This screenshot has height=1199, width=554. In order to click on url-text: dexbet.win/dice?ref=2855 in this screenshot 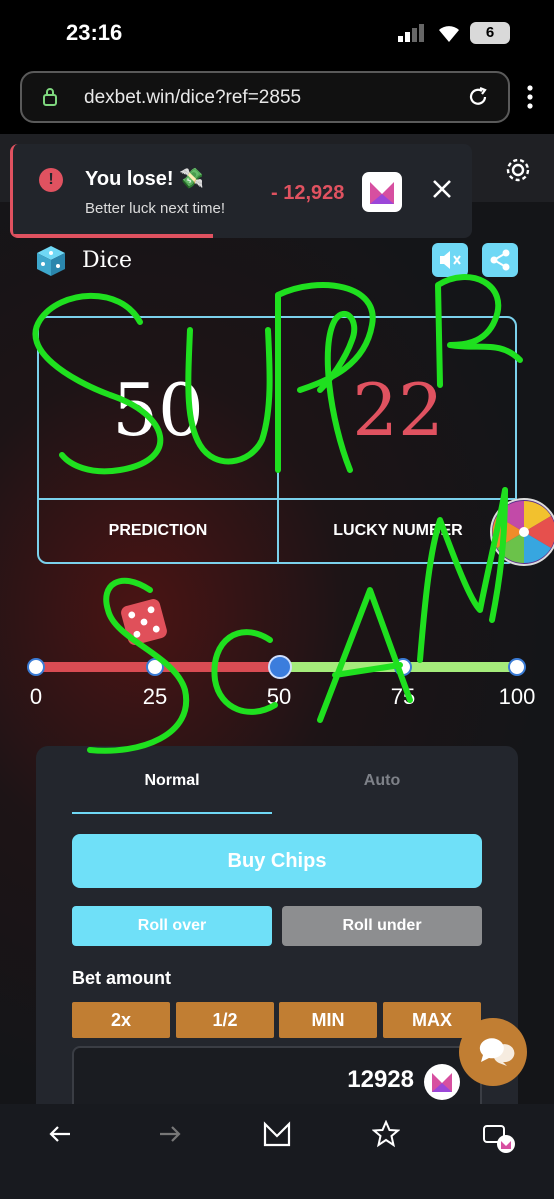, I will do `click(193, 97)`.